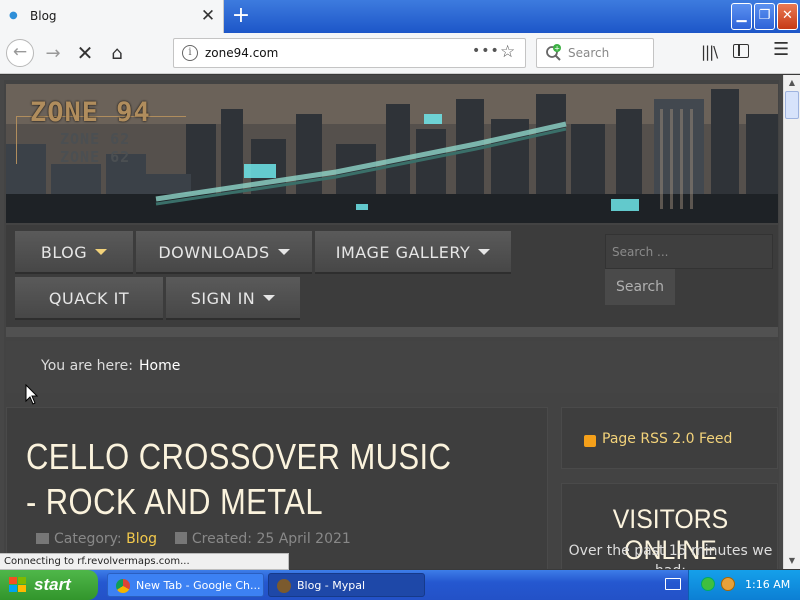  What do you see at coordinates (791, 322) in the screenshot?
I see `vertical-scrollbar: ▲ ▼` at bounding box center [791, 322].